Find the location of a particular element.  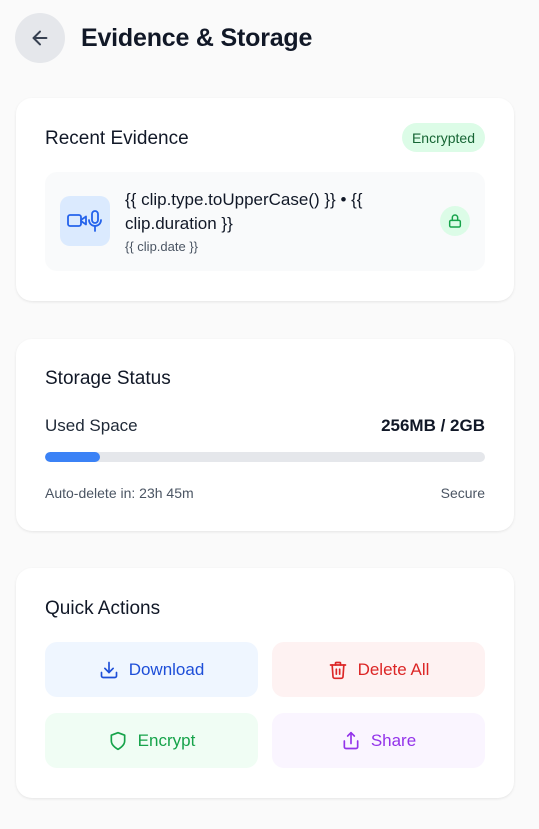

share-icon is located at coordinates (351, 740).